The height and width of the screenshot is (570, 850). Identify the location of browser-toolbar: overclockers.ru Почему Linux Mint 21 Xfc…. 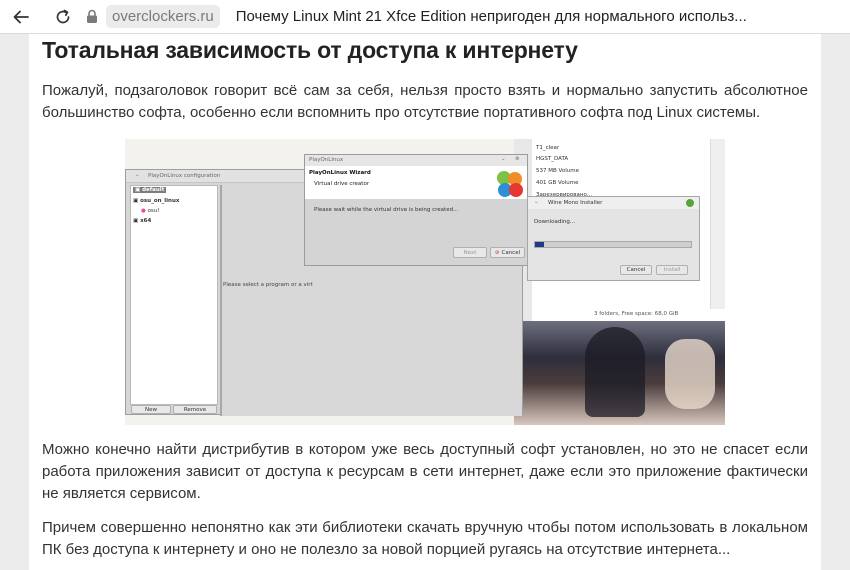
(425, 17).